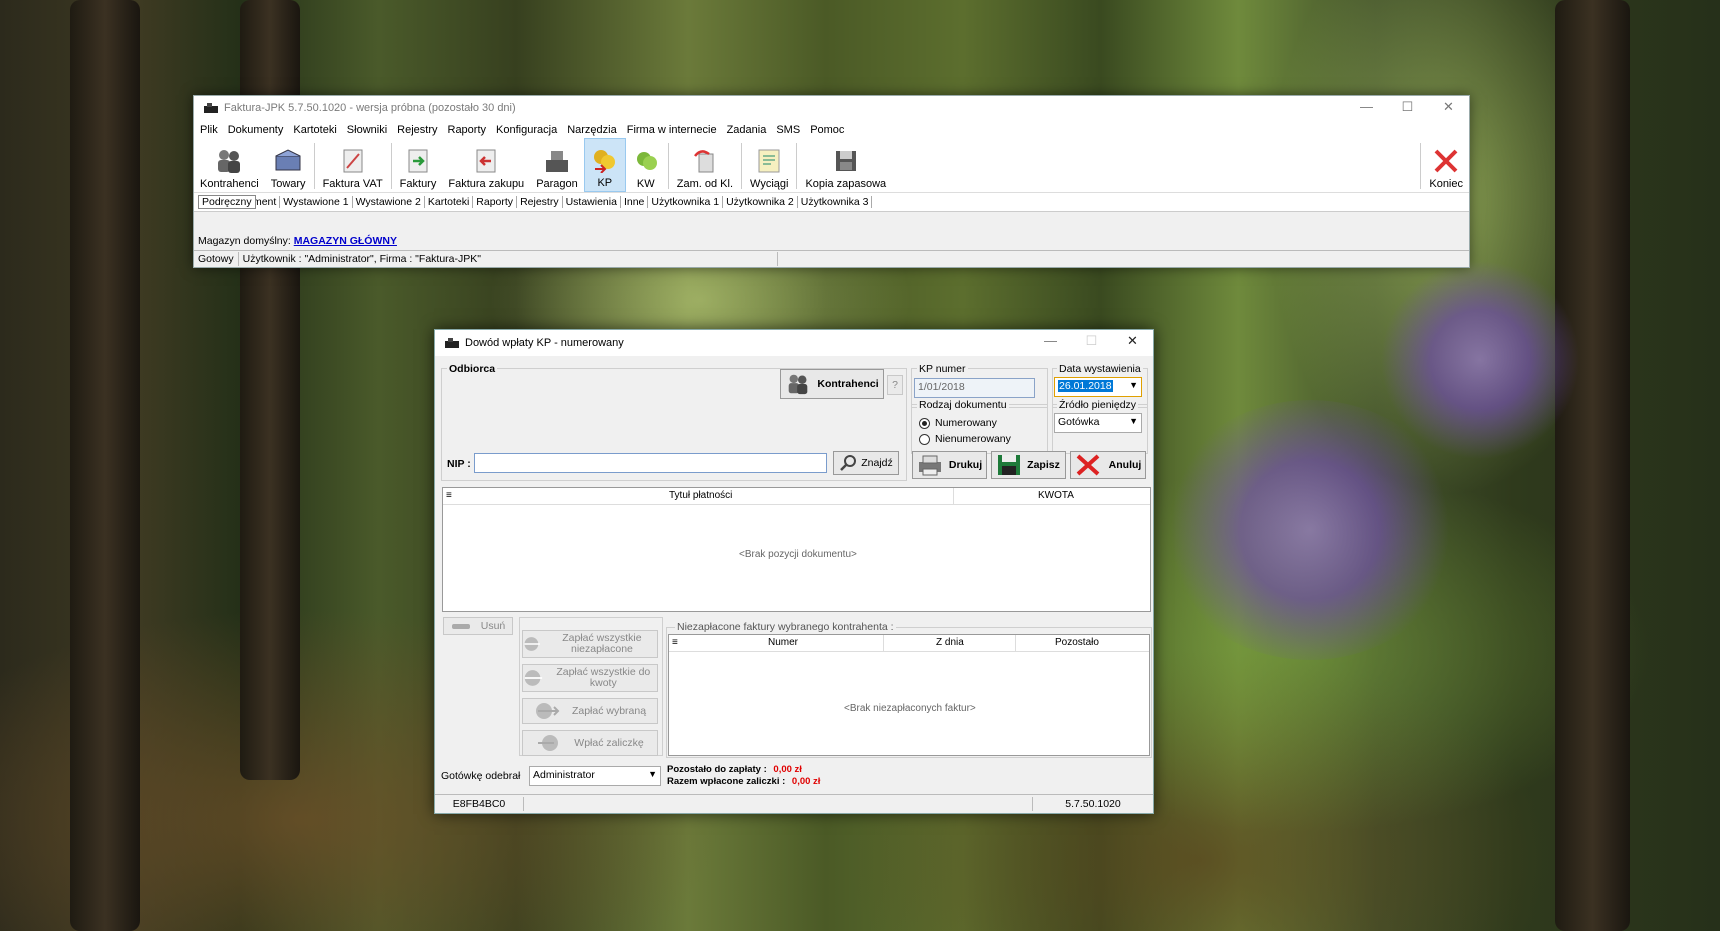 The width and height of the screenshot is (1720, 931). What do you see at coordinates (672, 130) in the screenshot?
I see `menu-firma: Firma w internecie` at bounding box center [672, 130].